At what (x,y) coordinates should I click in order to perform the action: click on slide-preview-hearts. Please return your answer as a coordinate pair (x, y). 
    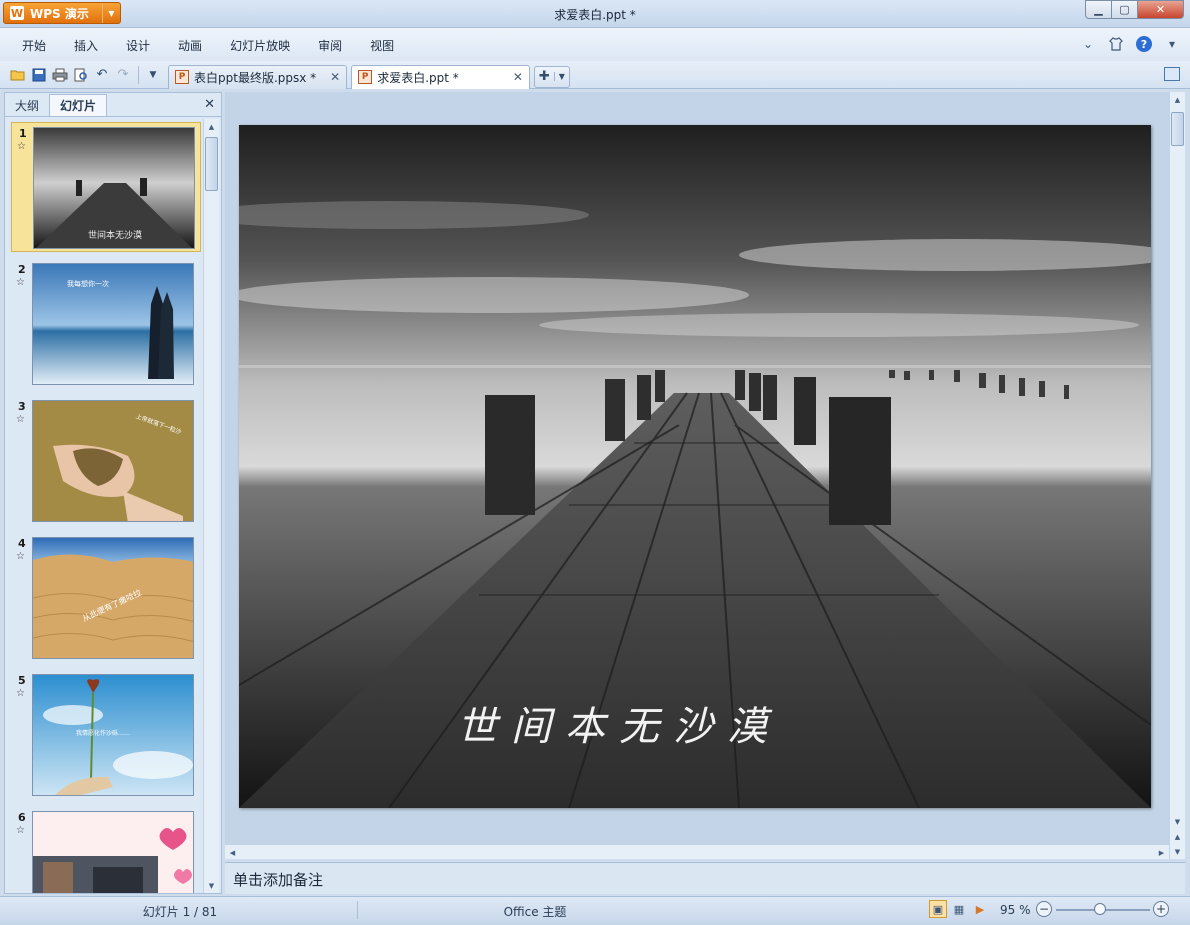
    Looking at the image, I should click on (113, 852).